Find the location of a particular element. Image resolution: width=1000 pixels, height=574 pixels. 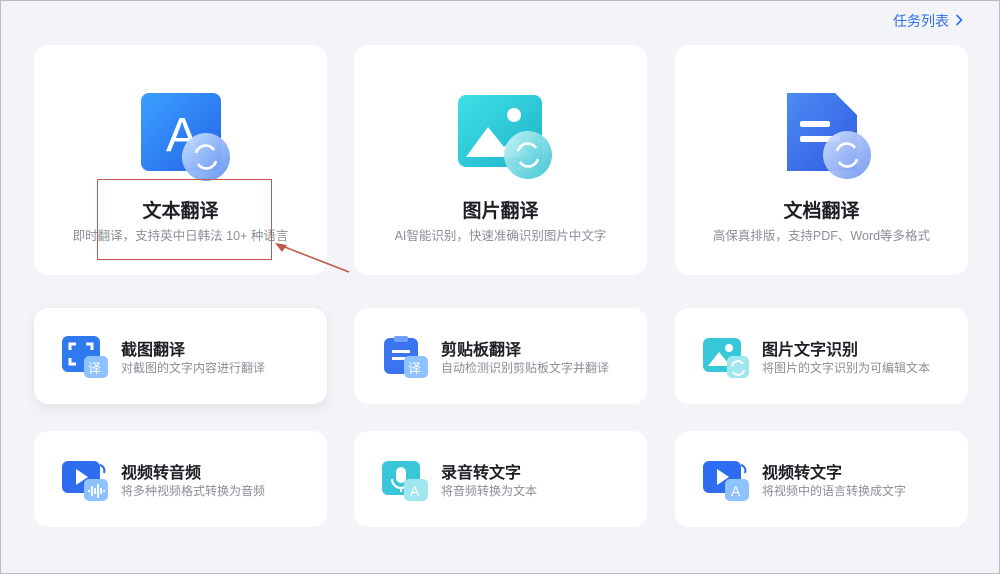

card-description: 将音频转换为文本 is located at coordinates (489, 491).